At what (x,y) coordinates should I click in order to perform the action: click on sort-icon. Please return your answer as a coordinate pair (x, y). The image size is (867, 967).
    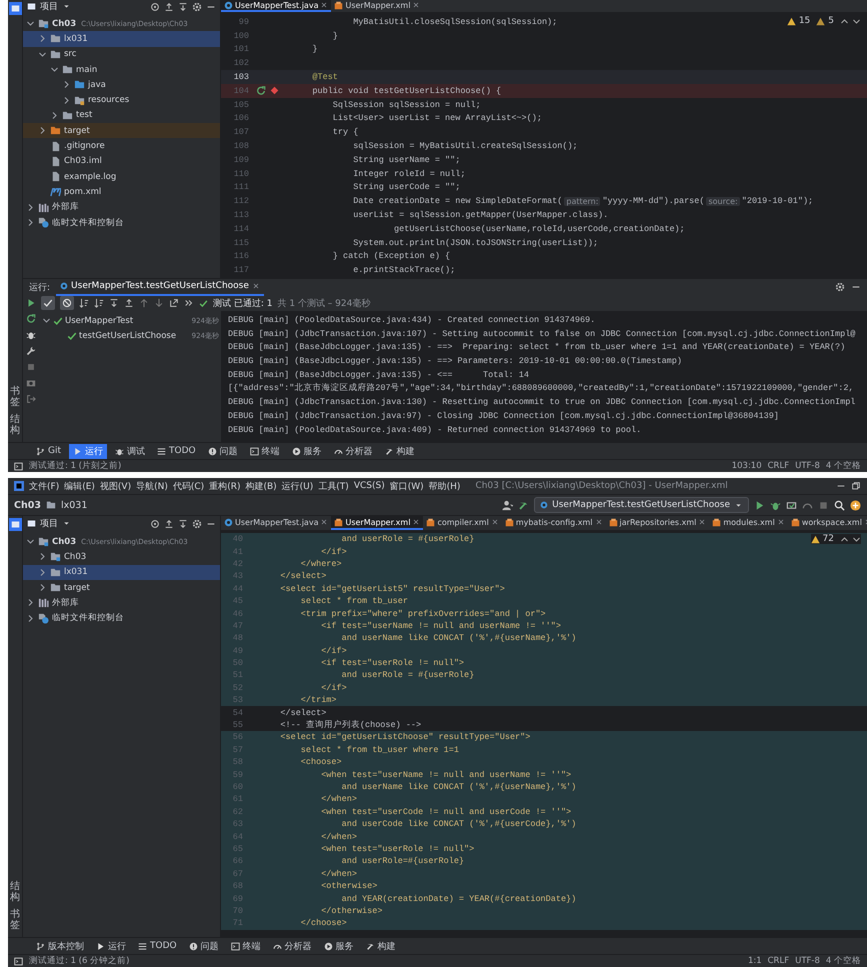
    Looking at the image, I should click on (84, 303).